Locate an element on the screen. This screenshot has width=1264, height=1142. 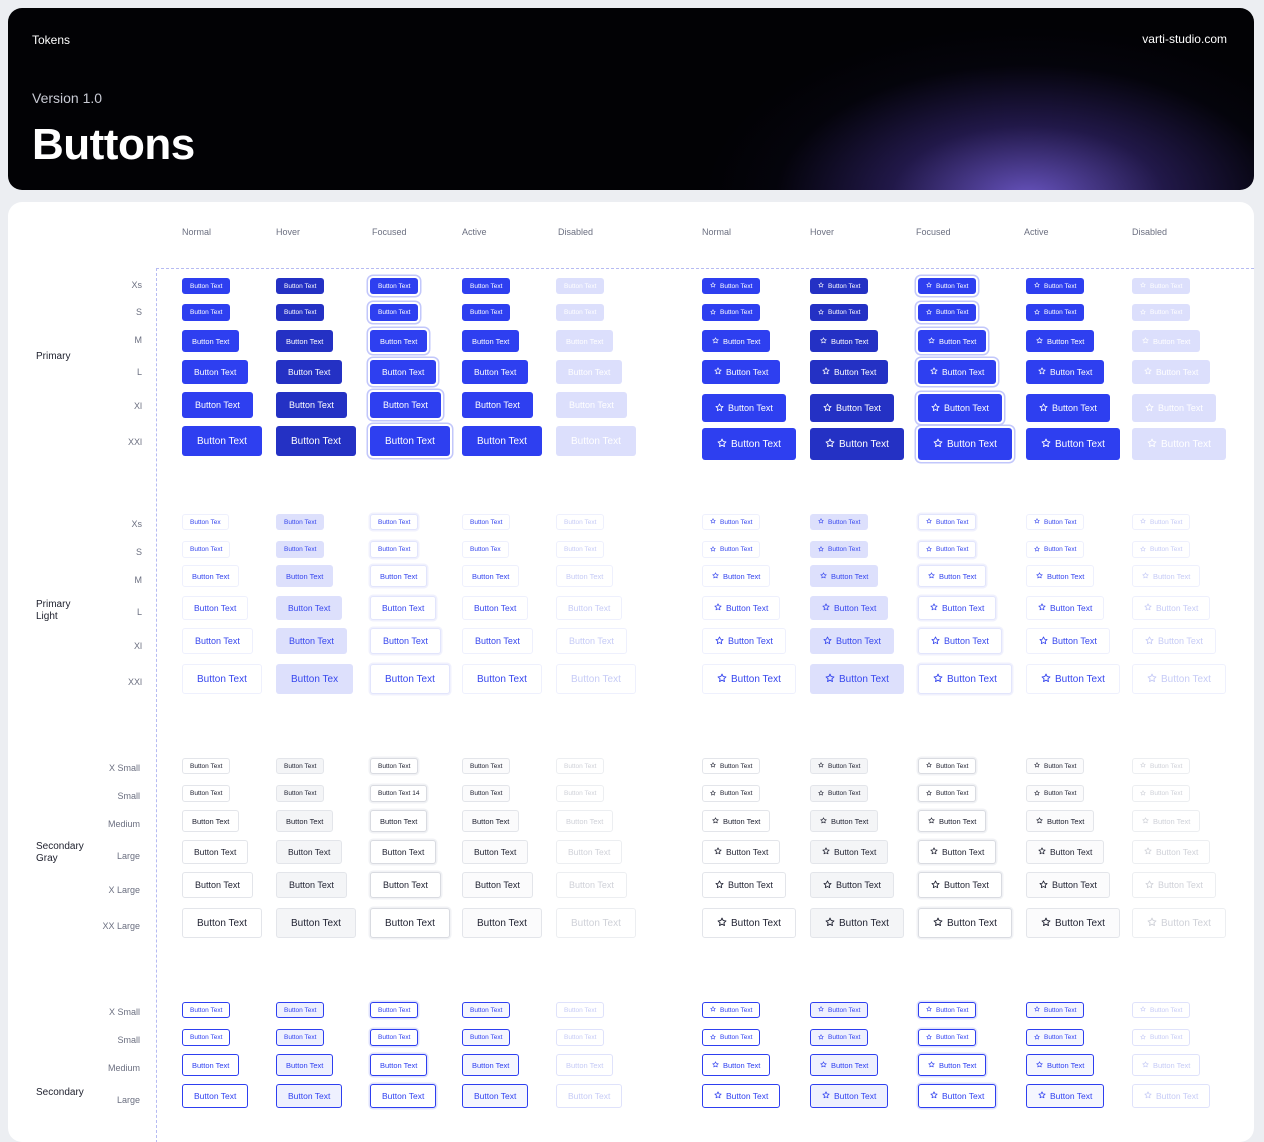
button-light-normal: Button Tex is located at coordinates (205, 522).